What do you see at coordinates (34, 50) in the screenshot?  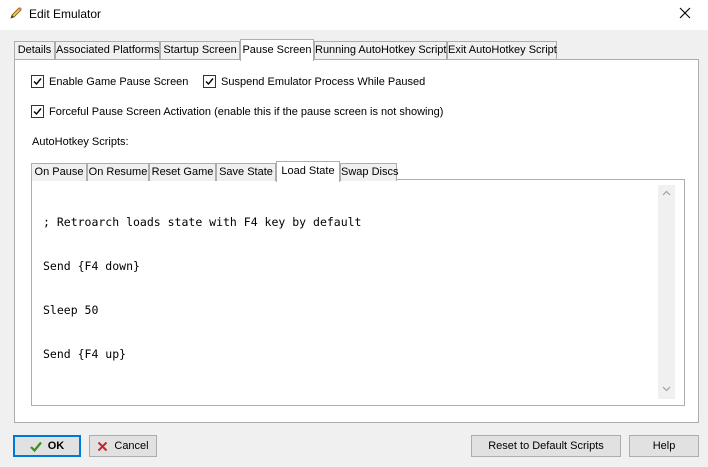 I see `tab-details: Details` at bounding box center [34, 50].